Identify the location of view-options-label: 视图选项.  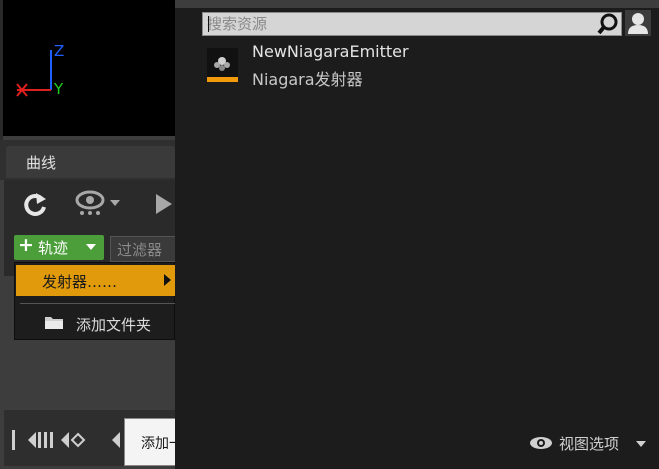
(589, 444).